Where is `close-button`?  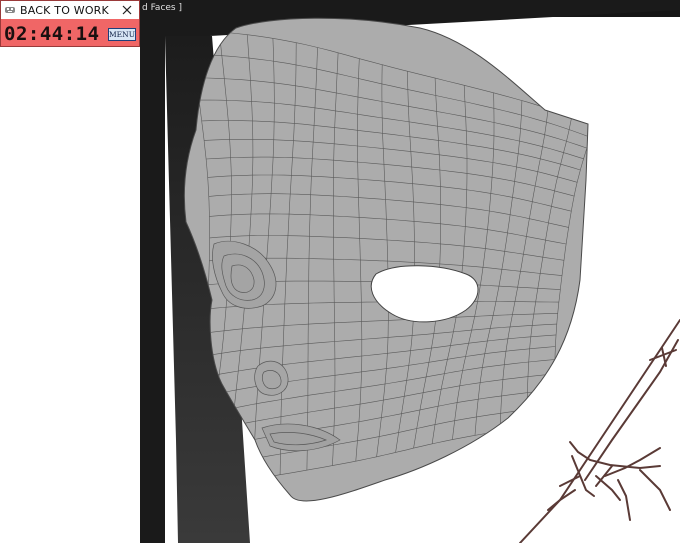 close-button is located at coordinates (127, 10).